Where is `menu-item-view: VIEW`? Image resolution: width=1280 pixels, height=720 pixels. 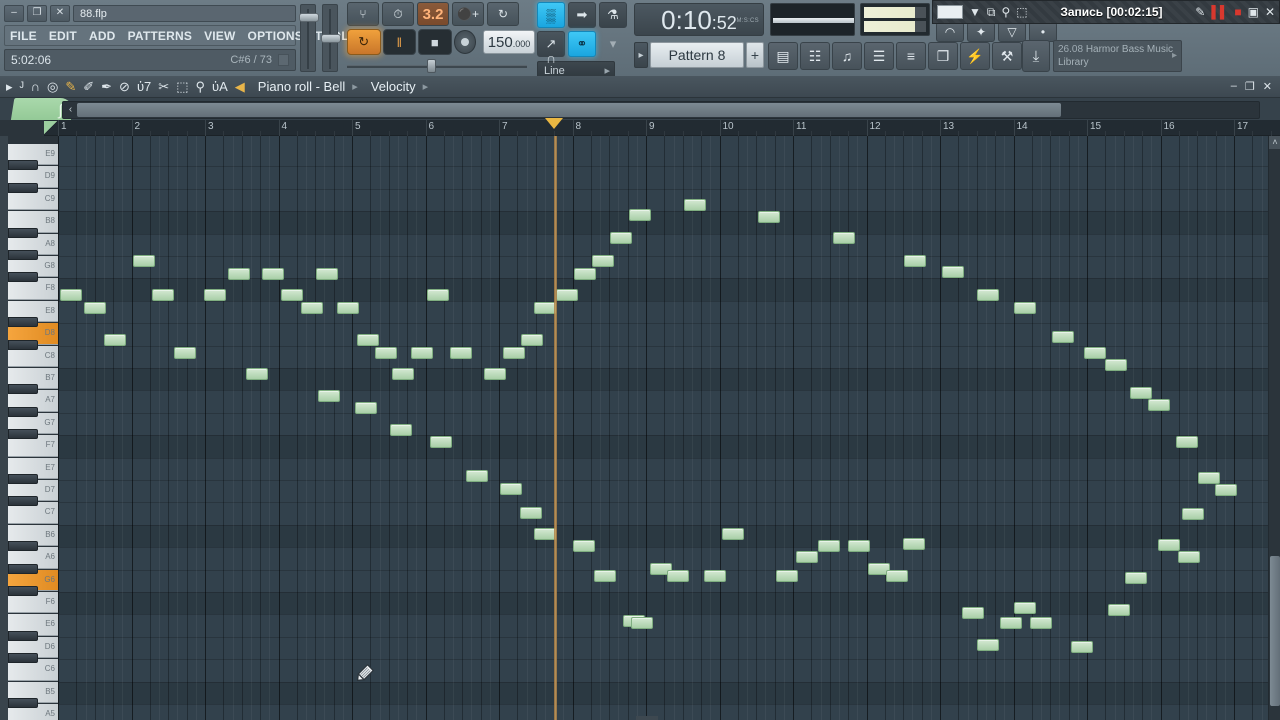
menu-item-view: VIEW is located at coordinates (219, 36).